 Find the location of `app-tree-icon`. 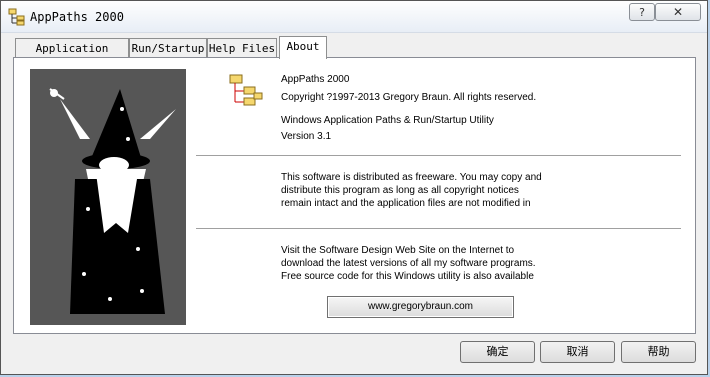

app-tree-icon is located at coordinates (16, 17).